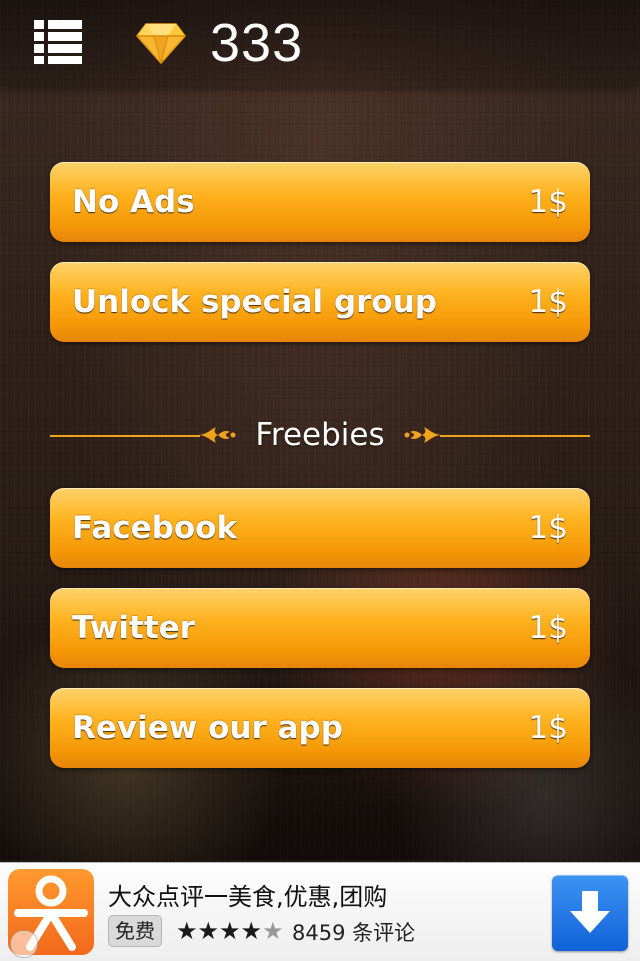 Image resolution: width=640 pixels, height=961 pixels. I want to click on star-empty-icon: ★, so click(273, 931).